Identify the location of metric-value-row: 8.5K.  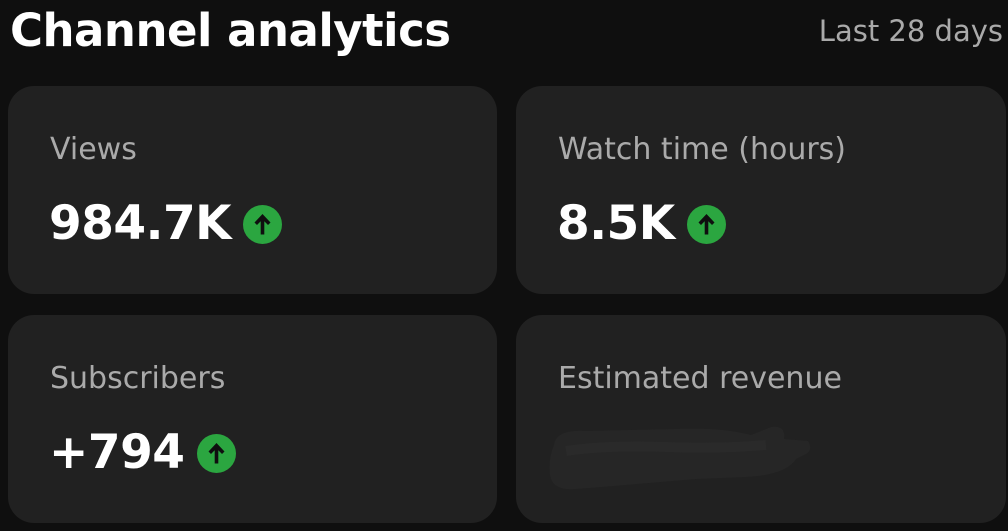
(641, 224).